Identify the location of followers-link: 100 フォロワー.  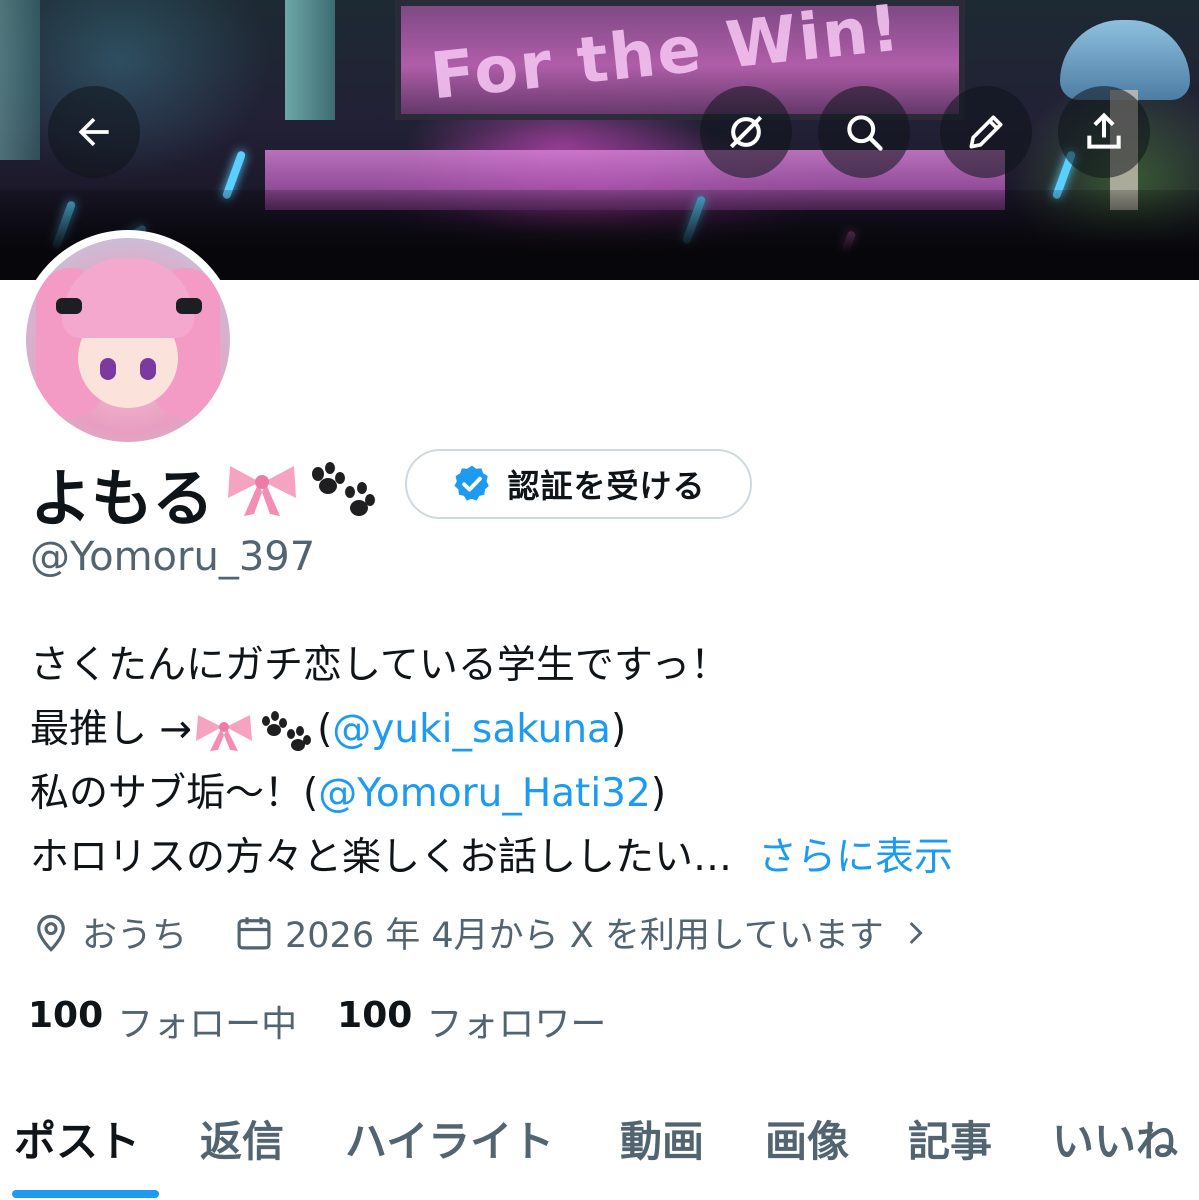
(471, 1021).